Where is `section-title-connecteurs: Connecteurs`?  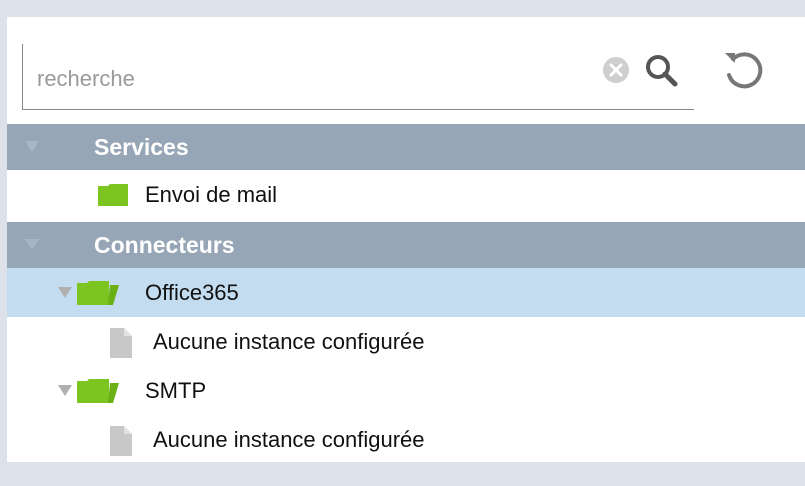 section-title-connecteurs: Connecteurs is located at coordinates (164, 245).